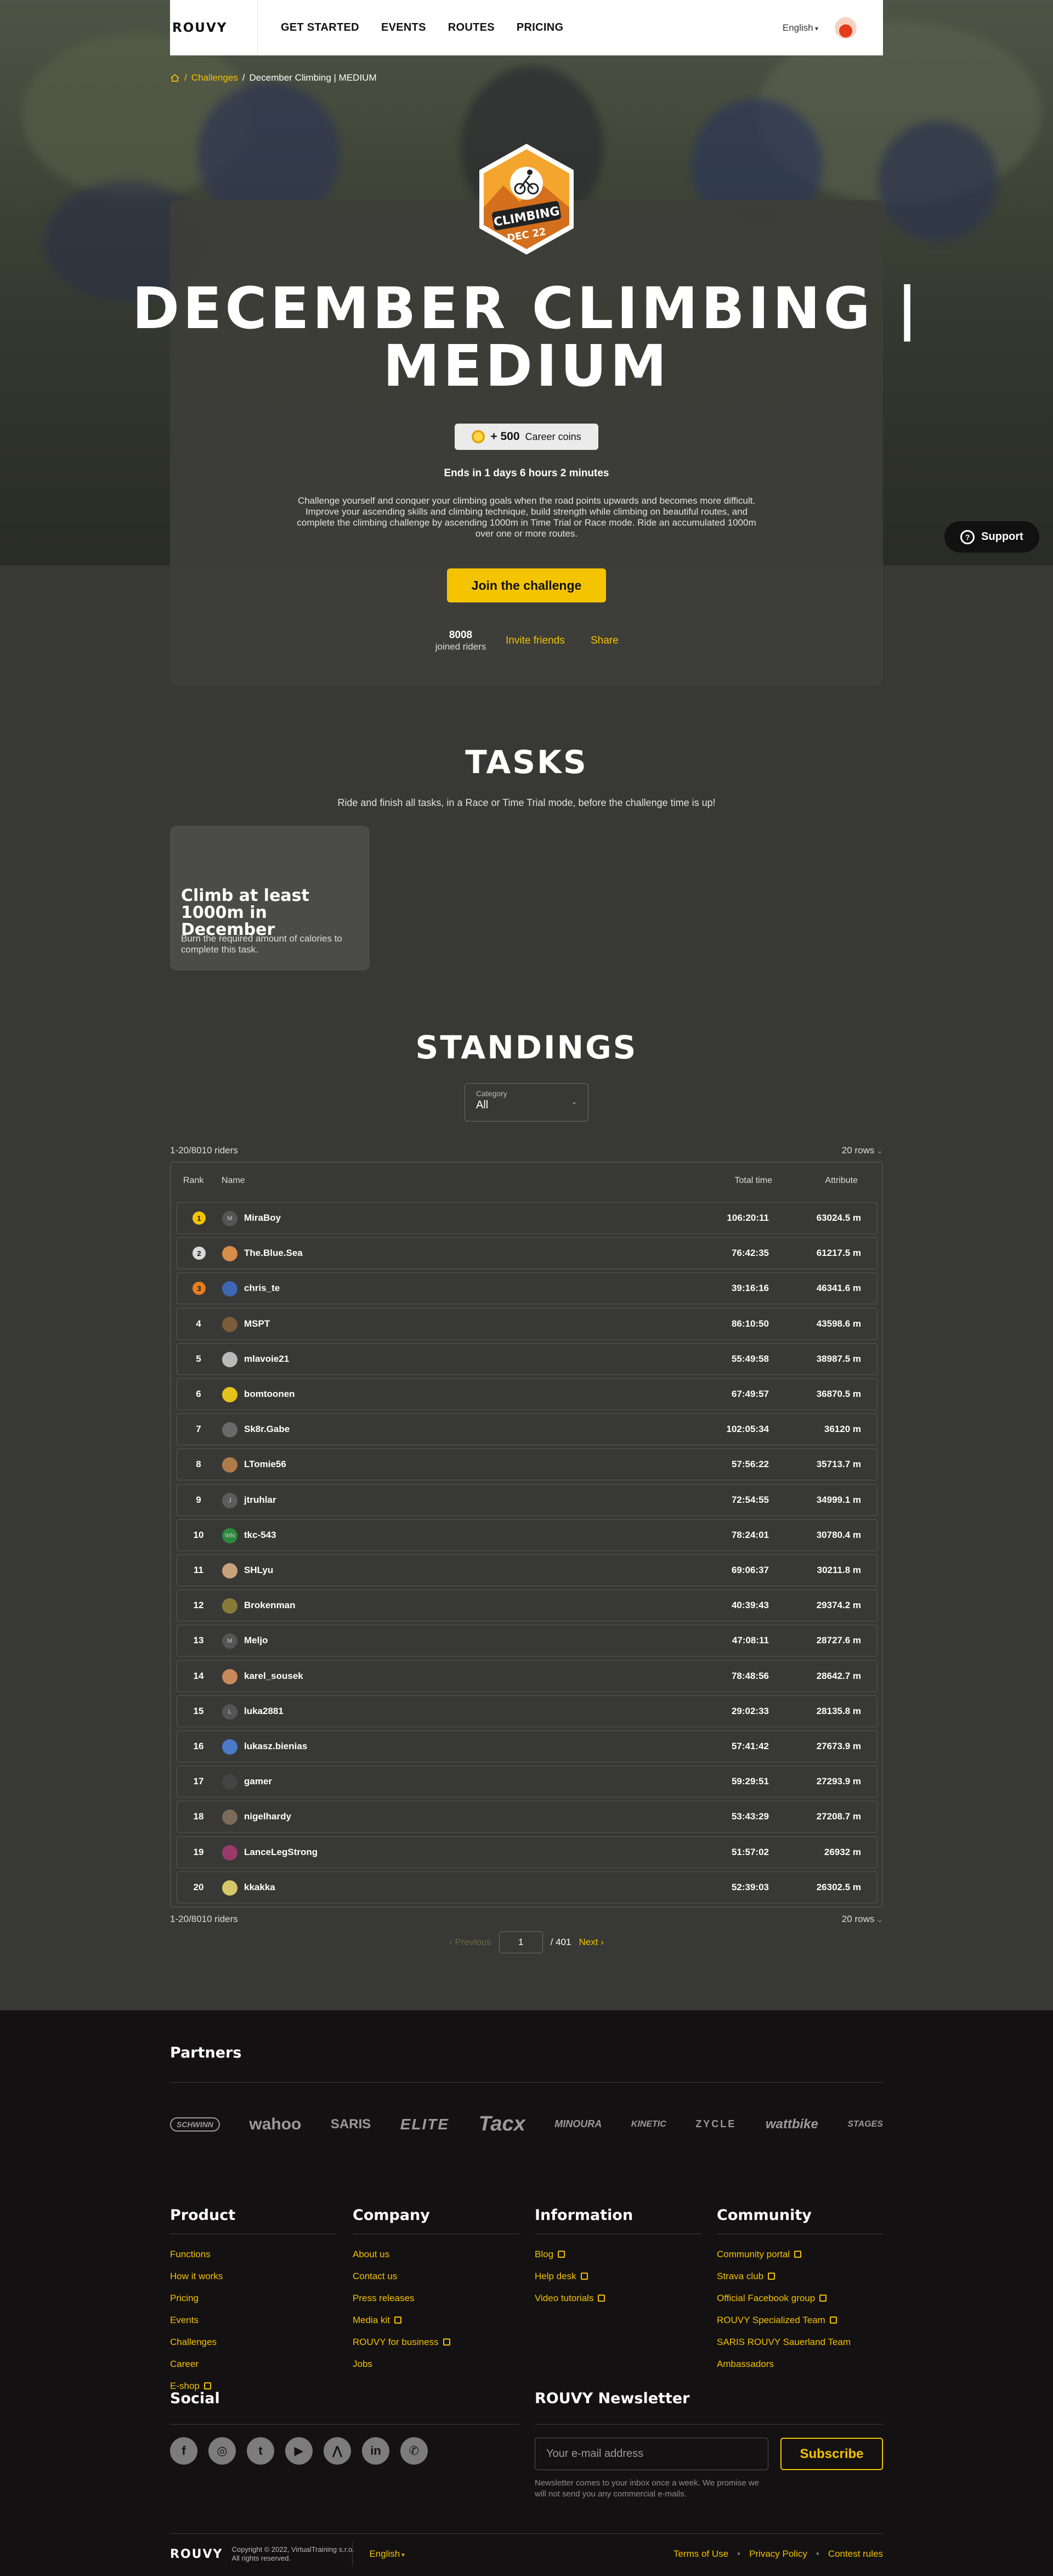  What do you see at coordinates (260, 1536) in the screenshot?
I see `rider-name: tkc-543` at bounding box center [260, 1536].